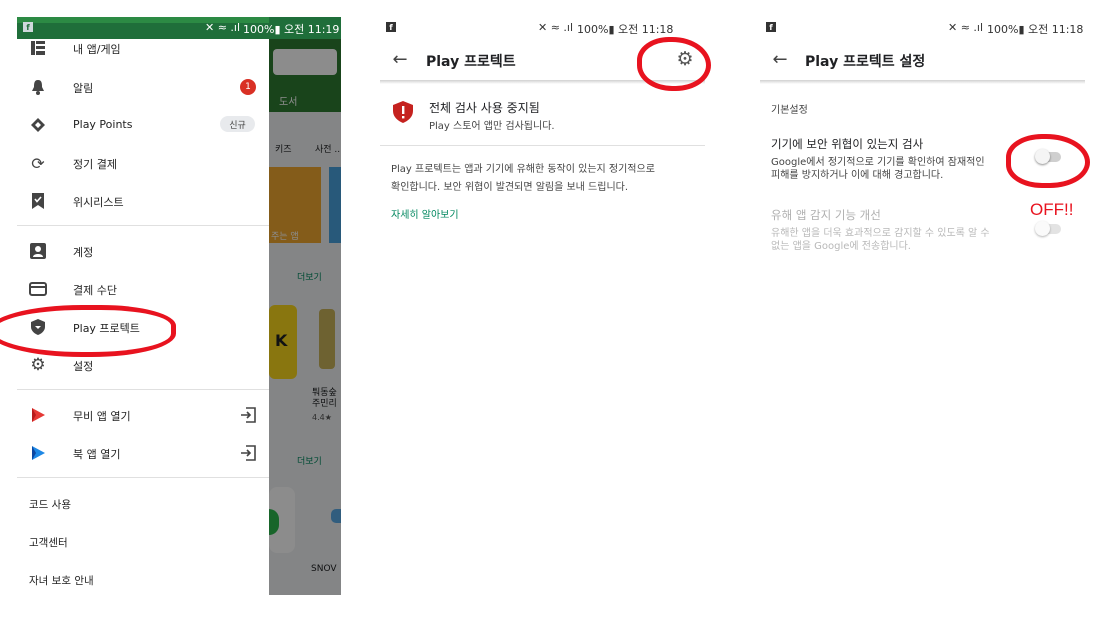  Describe the element at coordinates (857, 175) in the screenshot. I see `option1-desc-line2: 피해를 방지하거나 이에 대해 경고합니다.` at that location.